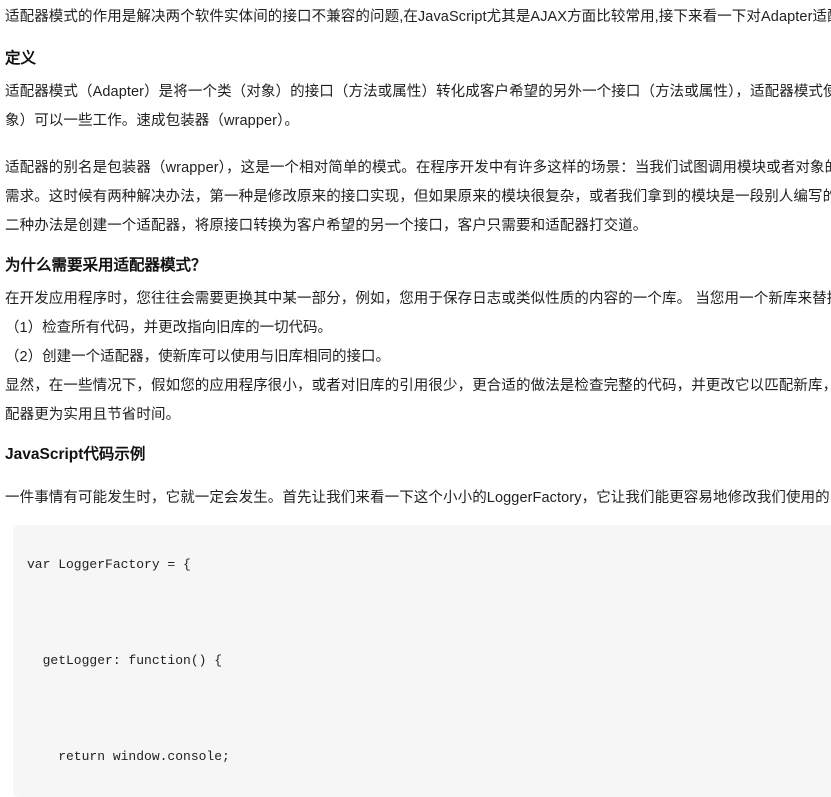 The height and width of the screenshot is (797, 831). What do you see at coordinates (169, 328) in the screenshot?
I see `list-item: （1）检查所有代码，并更改指向旧库的一切代码。` at bounding box center [169, 328].